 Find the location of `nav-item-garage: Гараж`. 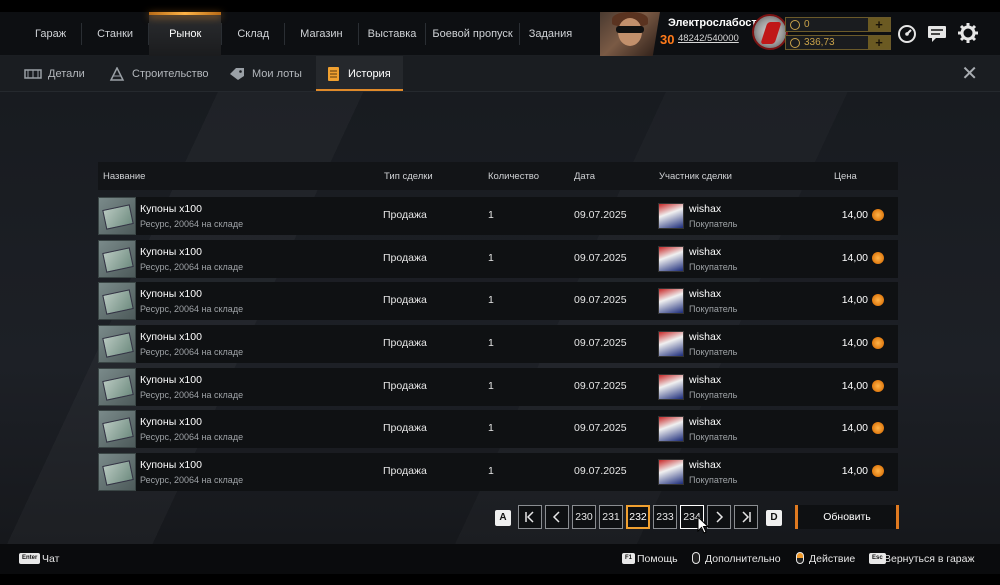

nav-item-garage: Гараж is located at coordinates (50, 34).